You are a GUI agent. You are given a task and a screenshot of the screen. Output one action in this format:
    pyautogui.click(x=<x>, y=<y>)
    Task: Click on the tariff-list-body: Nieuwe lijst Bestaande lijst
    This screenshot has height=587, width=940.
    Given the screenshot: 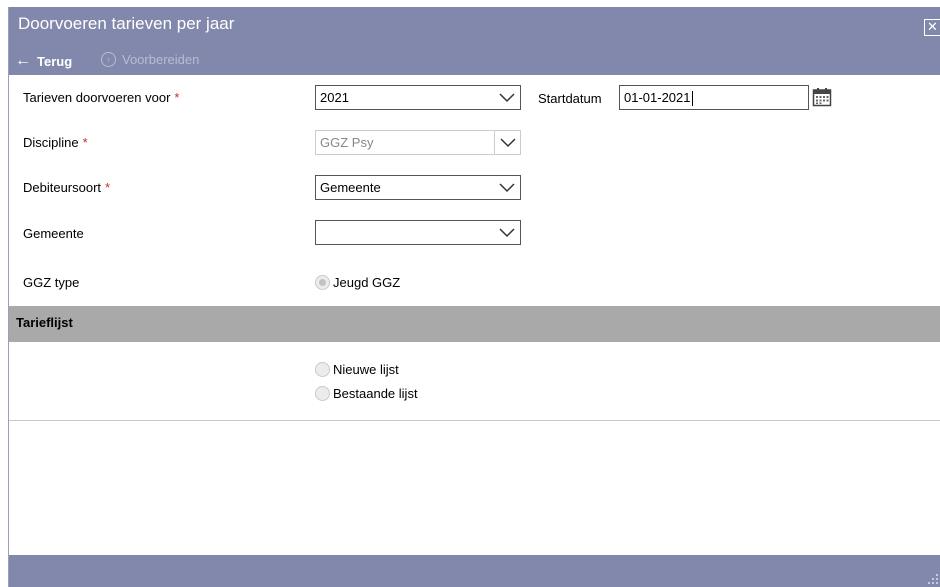 What is the action you would take?
    pyautogui.click(x=474, y=381)
    